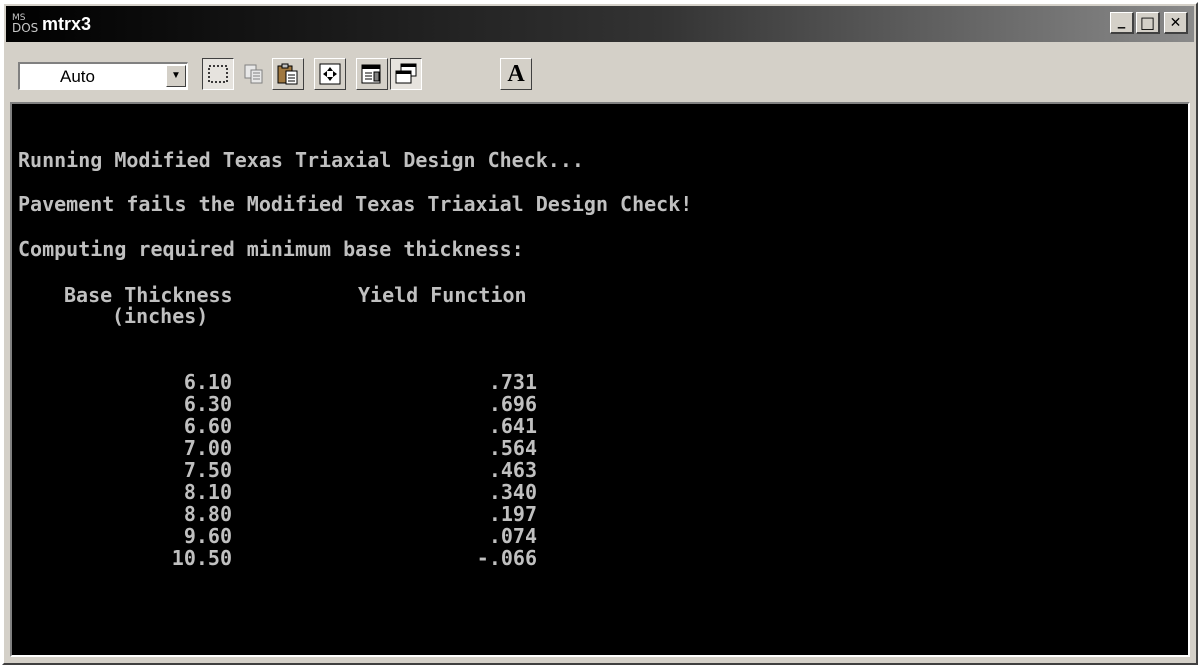  I want to click on column-header-thickness-unit: (inches), so click(160, 316).